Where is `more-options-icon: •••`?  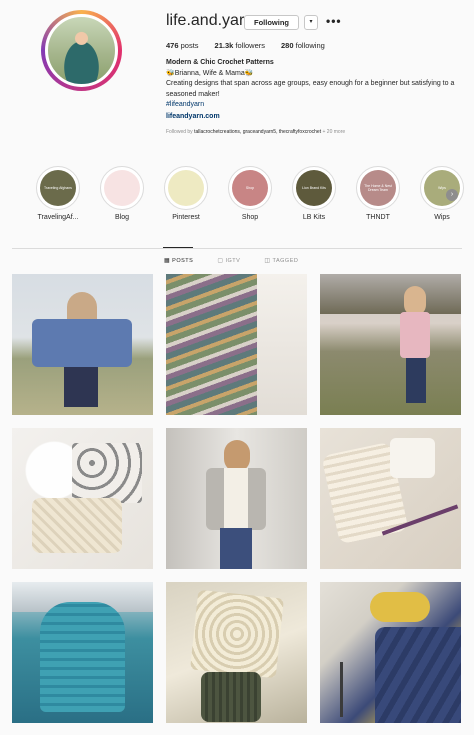
more-options-icon: ••• is located at coordinates (334, 21).